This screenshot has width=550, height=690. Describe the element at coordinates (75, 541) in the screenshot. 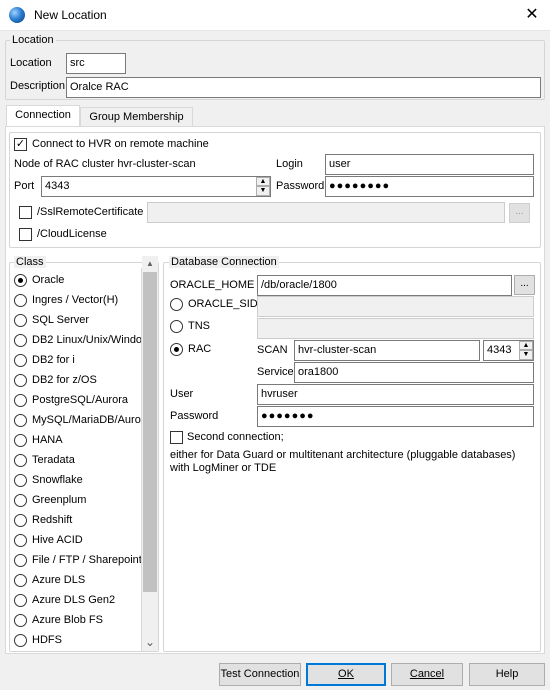

I see `class-item: Hive ACID` at that location.